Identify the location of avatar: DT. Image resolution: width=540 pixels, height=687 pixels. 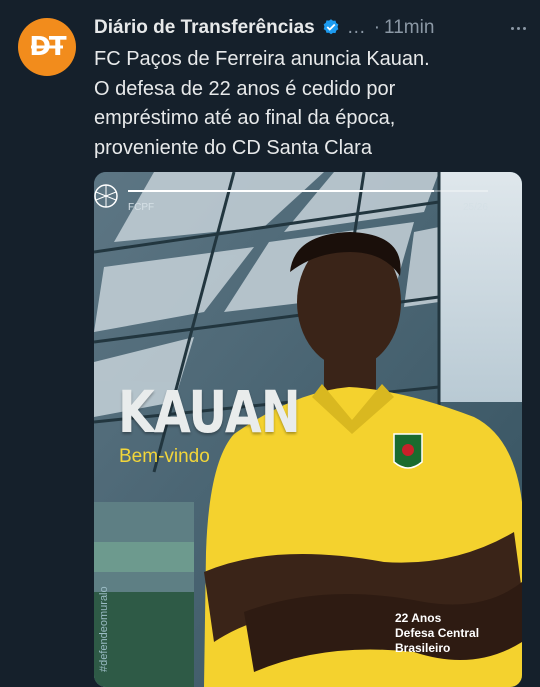
(47, 47).